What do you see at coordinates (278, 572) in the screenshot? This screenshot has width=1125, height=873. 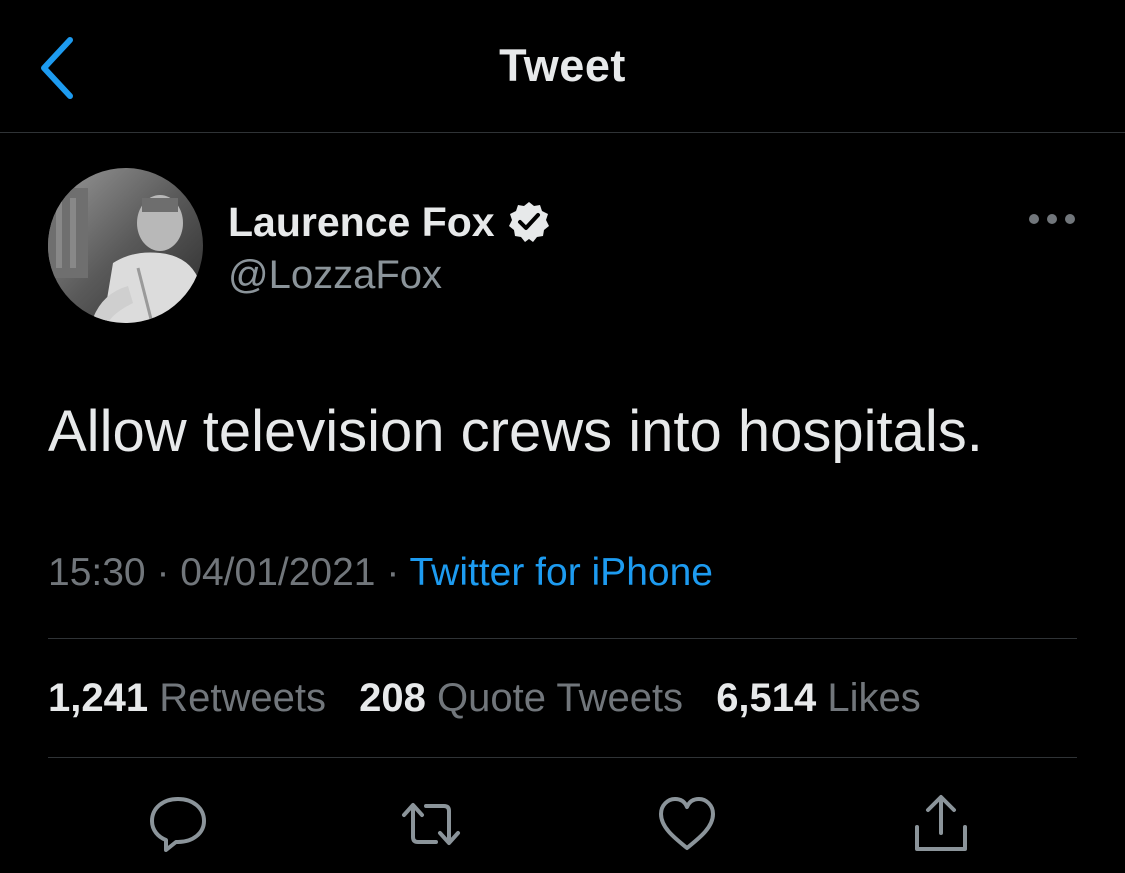 I see `tweet-date: 04/01/2021` at bounding box center [278, 572].